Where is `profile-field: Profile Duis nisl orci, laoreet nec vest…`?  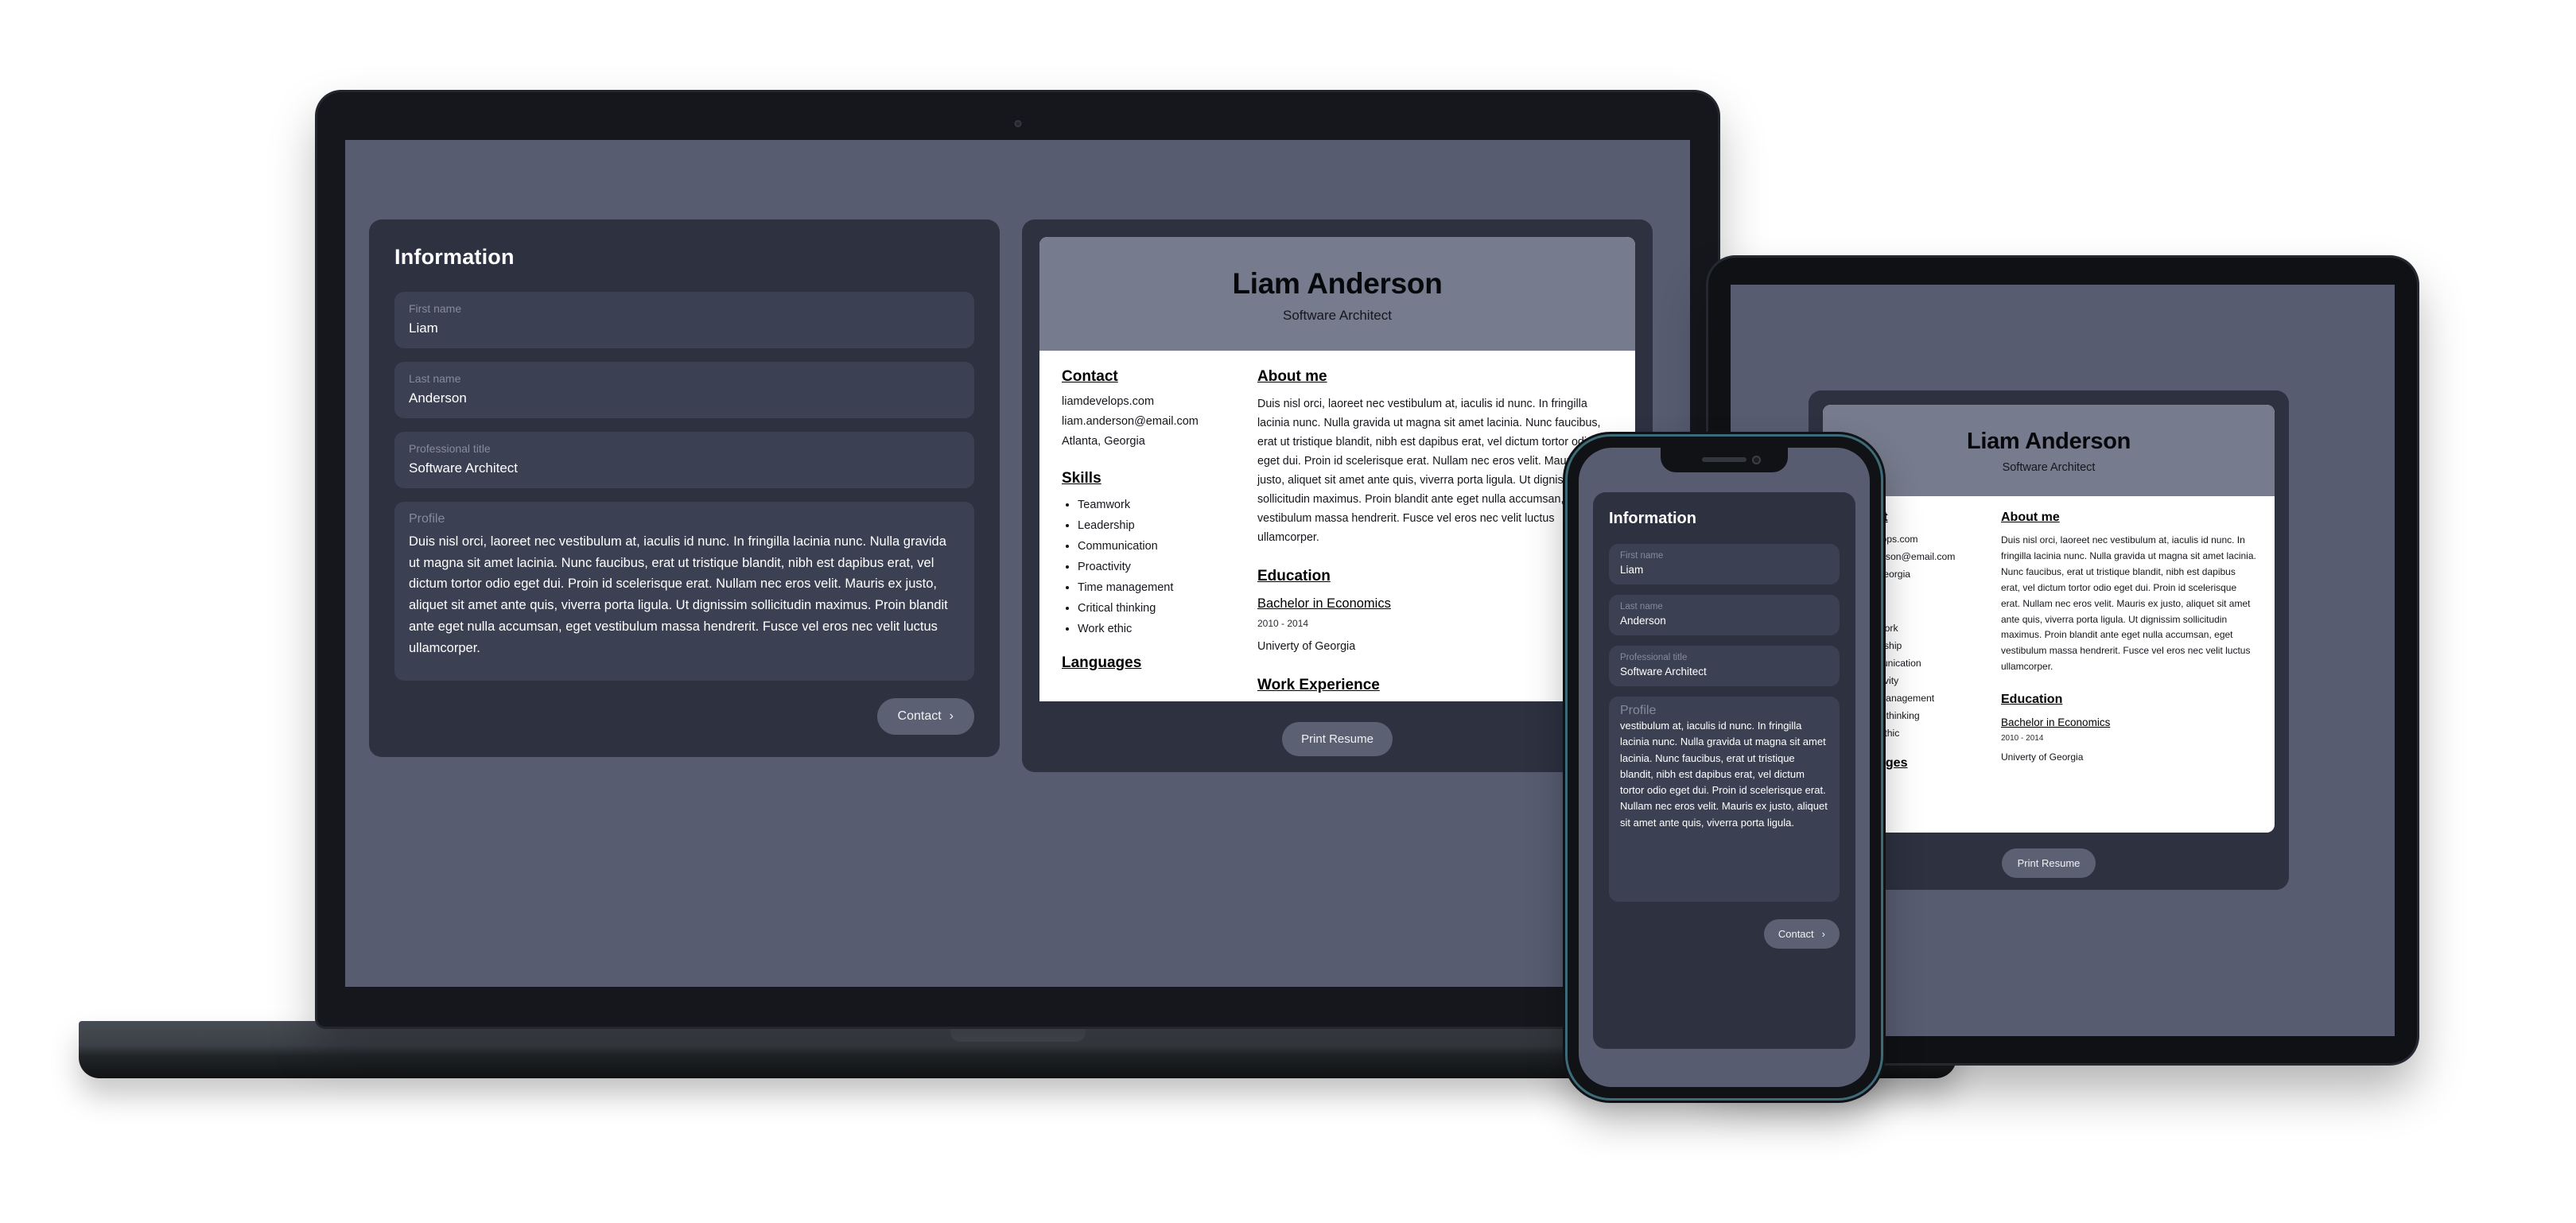
profile-field: Profile Duis nisl orci, laoreet nec vest… is located at coordinates (684, 591).